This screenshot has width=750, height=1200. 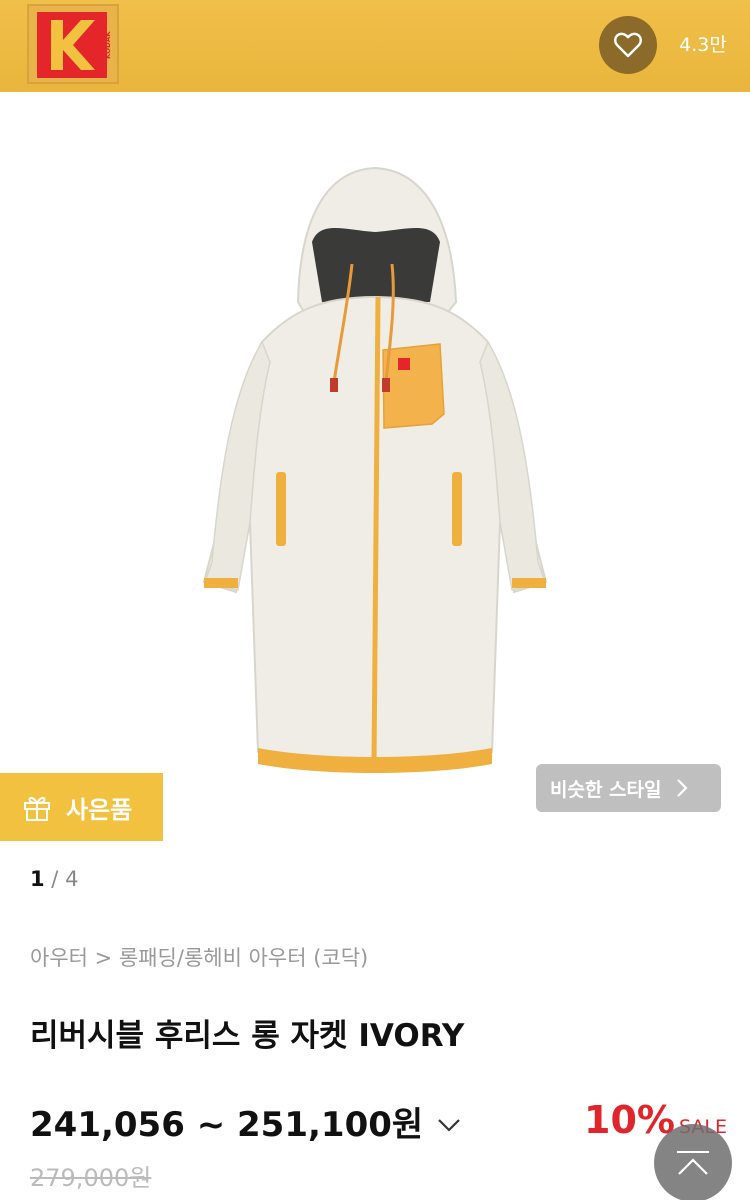 What do you see at coordinates (37, 879) in the screenshot?
I see `pager-current: 1` at bounding box center [37, 879].